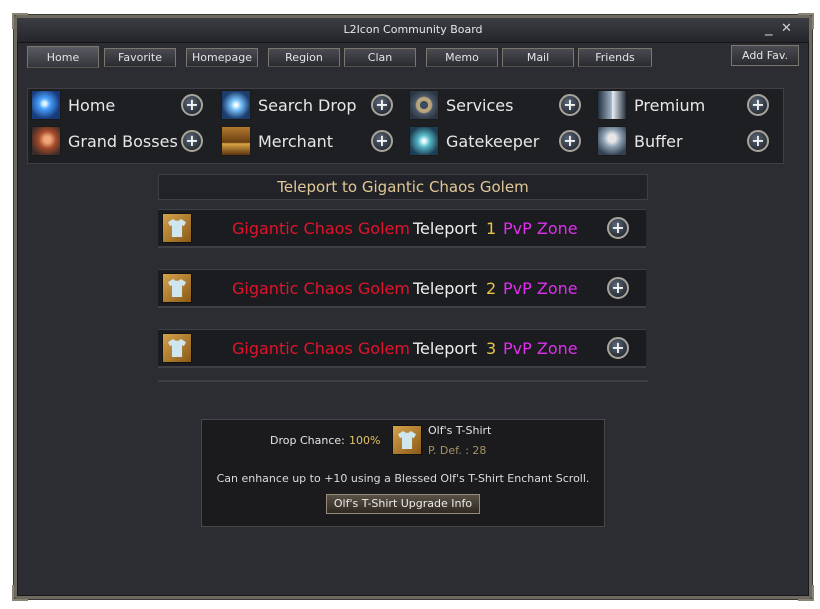  What do you see at coordinates (236, 105) in the screenshot?
I see `search-drop-icon` at bounding box center [236, 105].